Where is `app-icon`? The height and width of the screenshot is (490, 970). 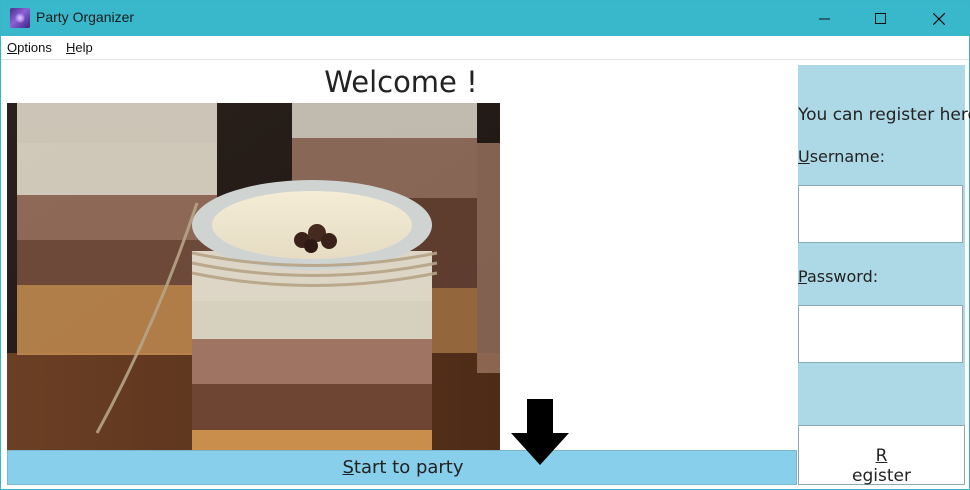 app-icon is located at coordinates (20, 18).